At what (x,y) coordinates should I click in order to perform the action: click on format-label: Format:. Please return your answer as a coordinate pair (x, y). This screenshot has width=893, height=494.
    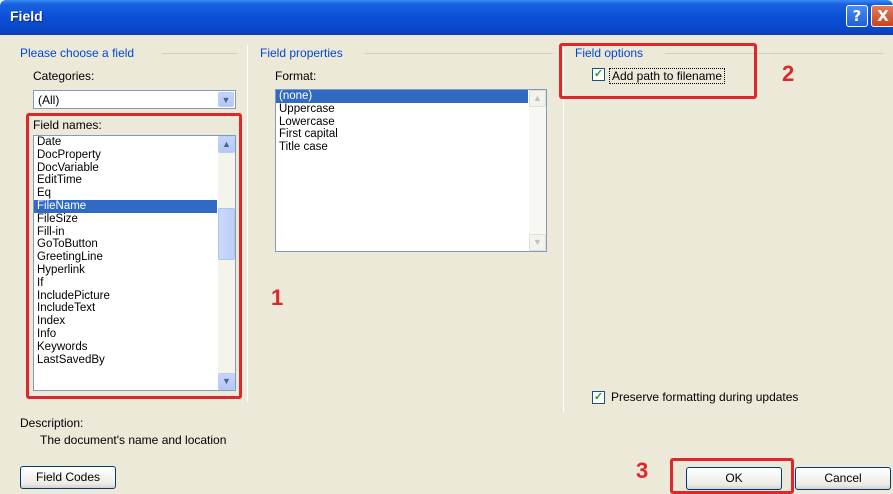
    Looking at the image, I should click on (296, 76).